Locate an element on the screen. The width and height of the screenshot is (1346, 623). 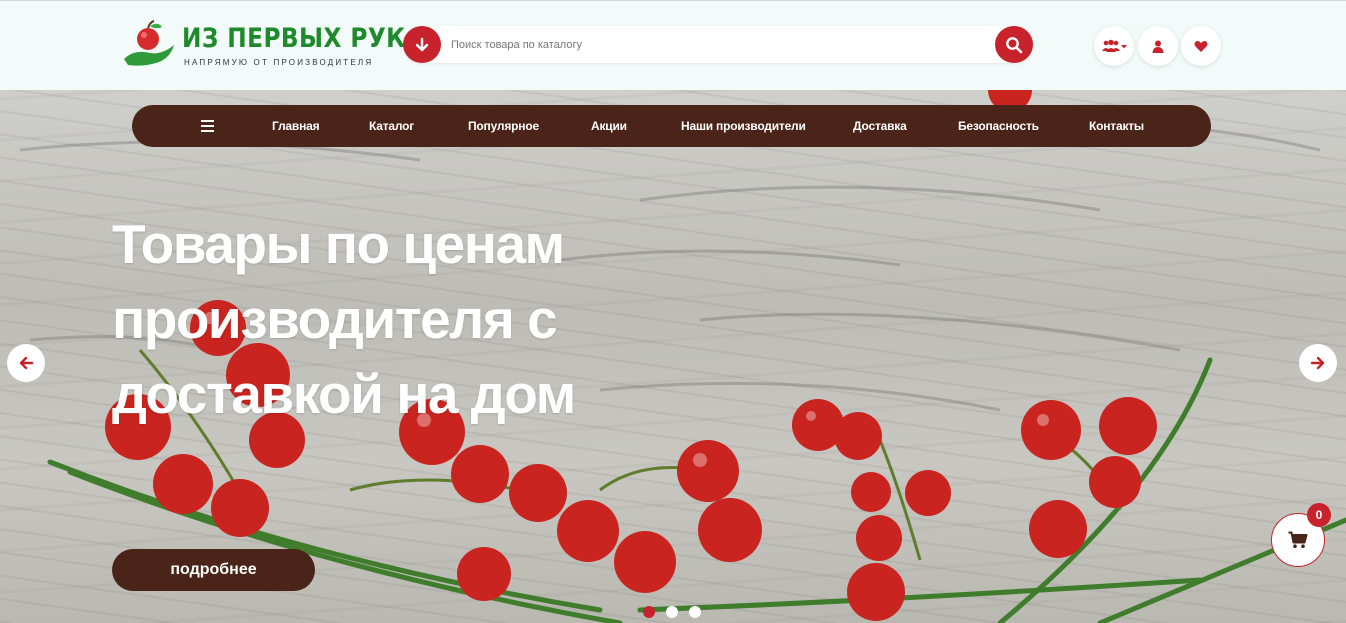
users-dropdown-icon is located at coordinates (1114, 45).